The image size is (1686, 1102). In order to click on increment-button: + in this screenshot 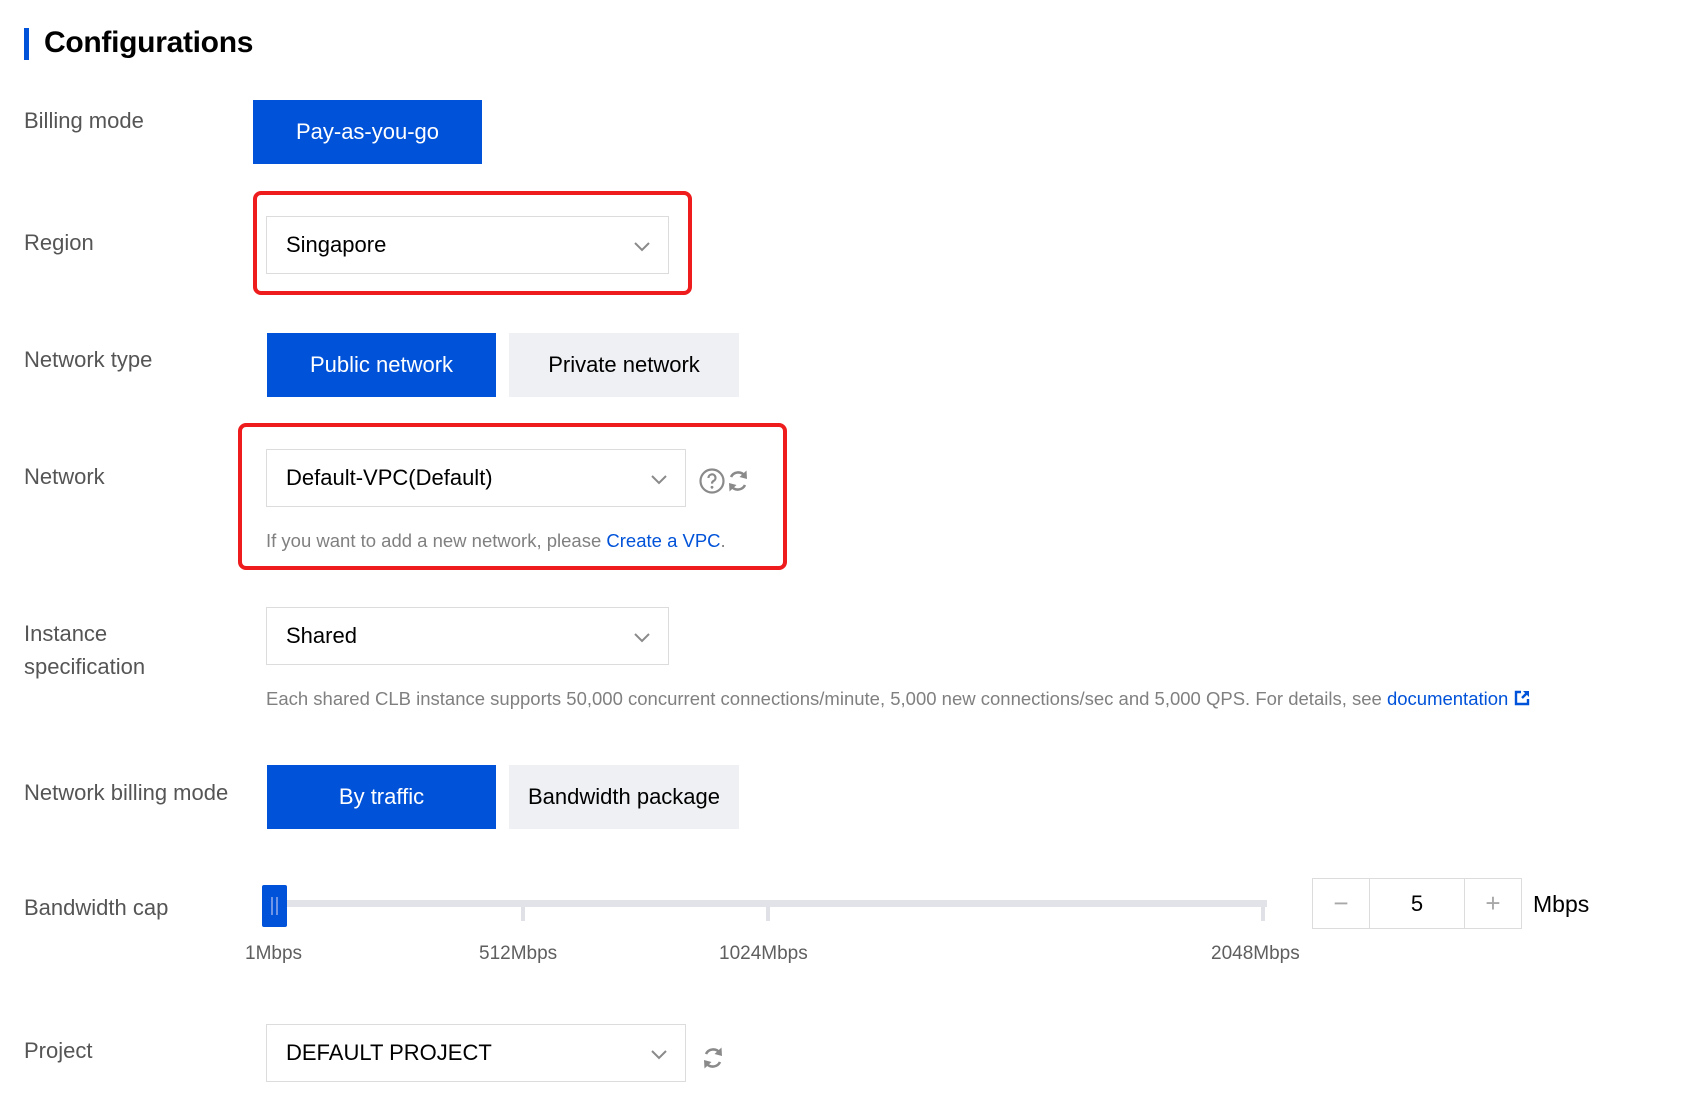, I will do `click(1493, 903)`.